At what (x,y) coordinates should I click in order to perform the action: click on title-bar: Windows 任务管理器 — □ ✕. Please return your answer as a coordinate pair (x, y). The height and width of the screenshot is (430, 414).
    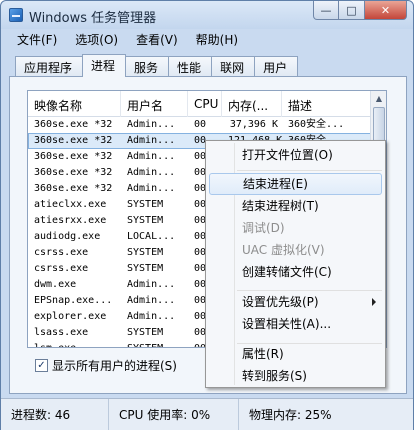
    Looking at the image, I should click on (207, 15).